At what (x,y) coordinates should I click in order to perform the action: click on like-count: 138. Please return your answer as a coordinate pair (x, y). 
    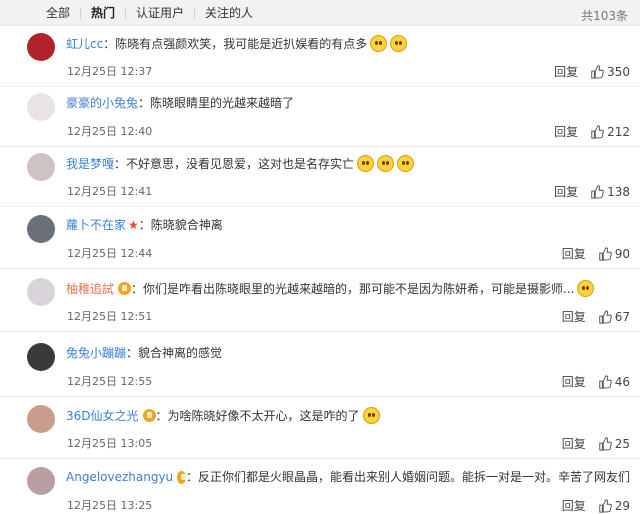
    Looking at the image, I should click on (618, 191).